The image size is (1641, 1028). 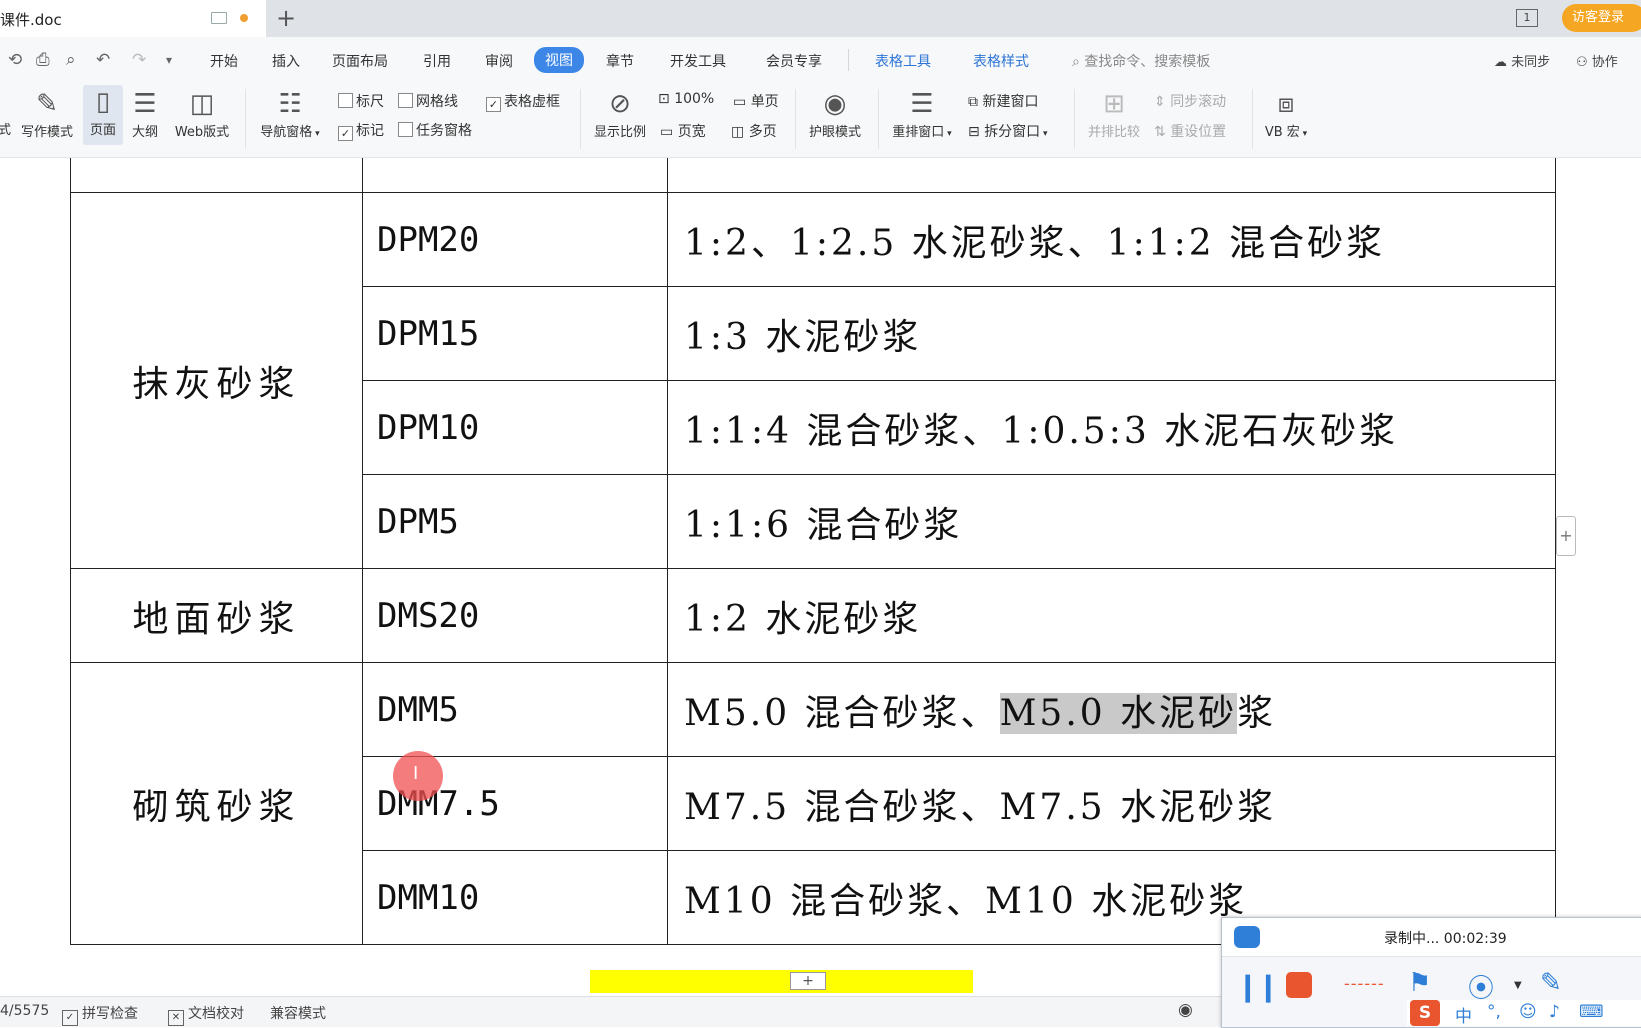 I want to click on category-cell: 抹灰砂浆, so click(x=216, y=380).